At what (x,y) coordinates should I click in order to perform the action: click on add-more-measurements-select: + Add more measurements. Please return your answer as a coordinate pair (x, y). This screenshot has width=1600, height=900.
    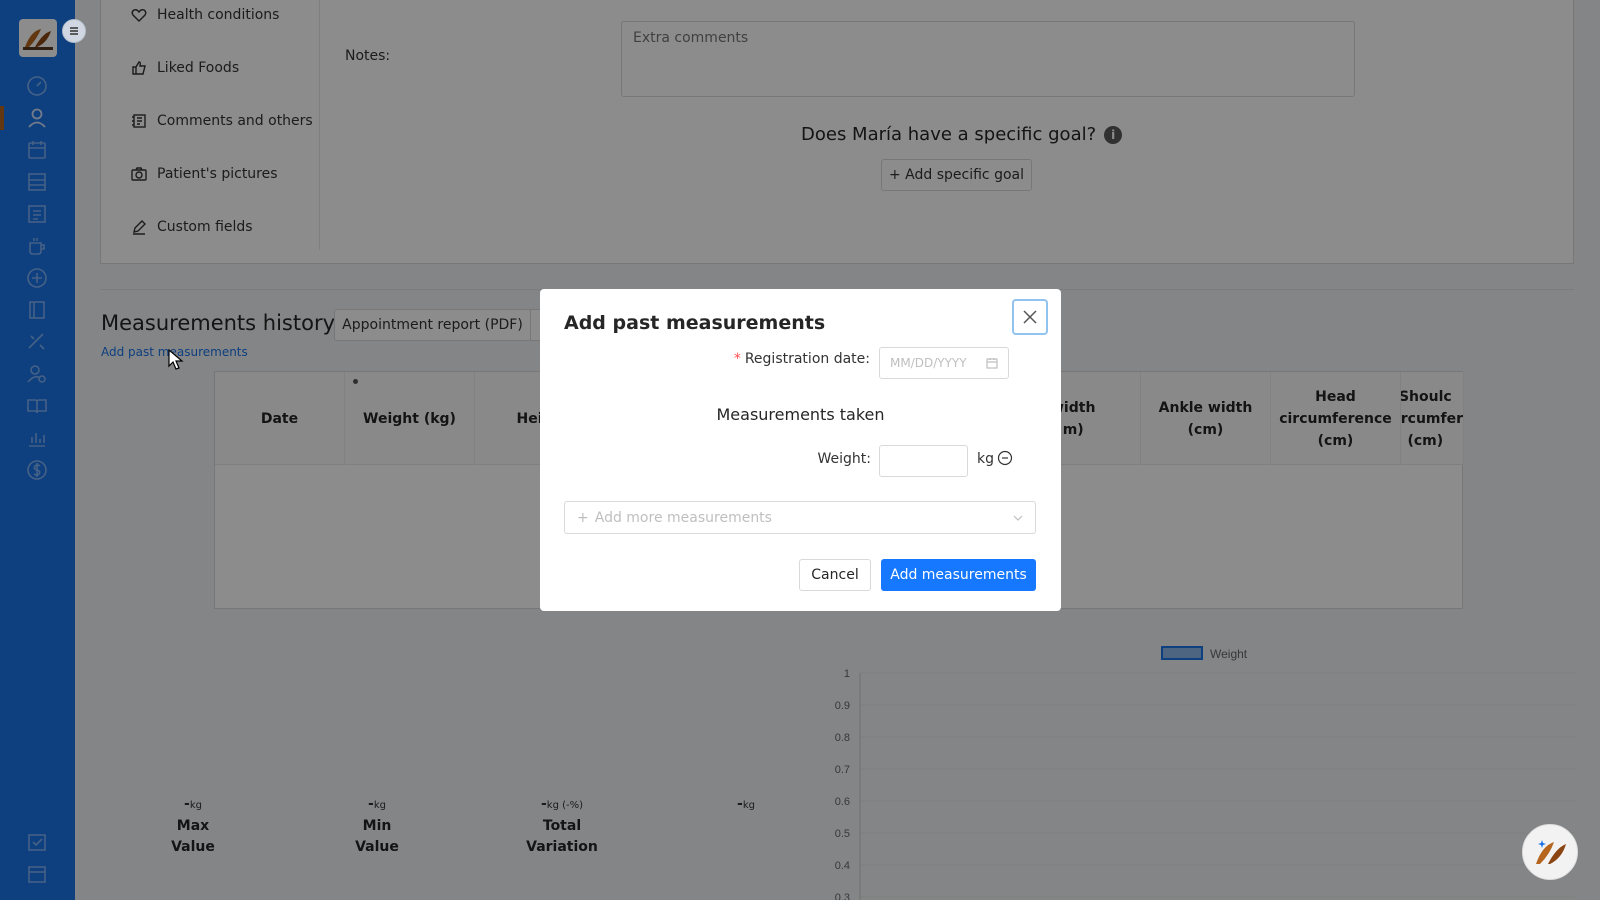
    Looking at the image, I should click on (800, 517).